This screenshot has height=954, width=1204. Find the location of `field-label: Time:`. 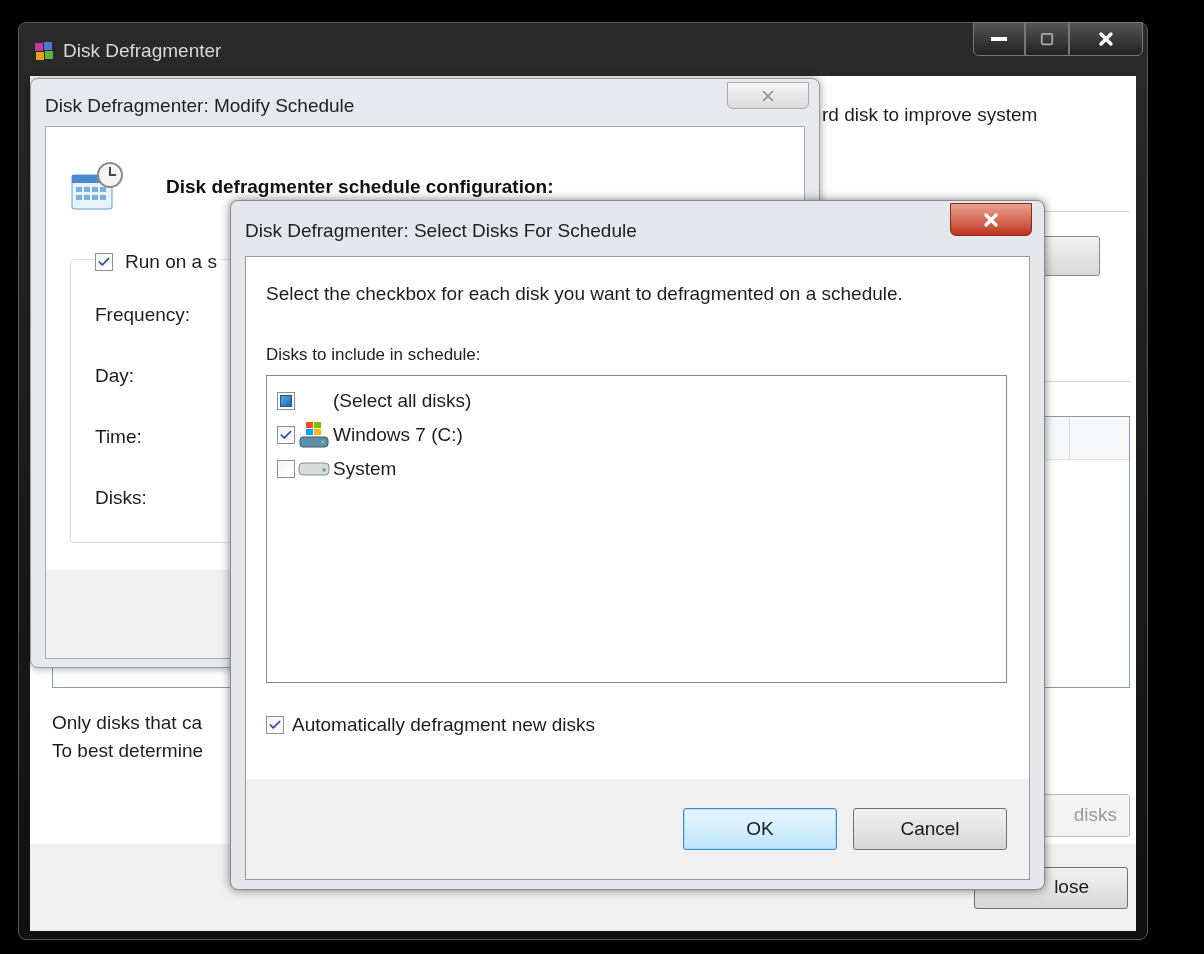

field-label: Time: is located at coordinates (118, 436).